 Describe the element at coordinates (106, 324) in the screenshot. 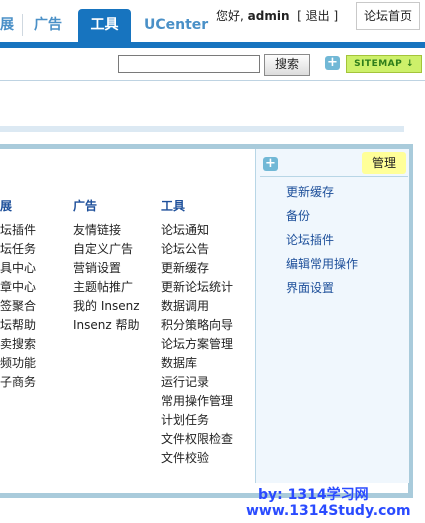

I see `menu-link: Insenz 帮助` at that location.